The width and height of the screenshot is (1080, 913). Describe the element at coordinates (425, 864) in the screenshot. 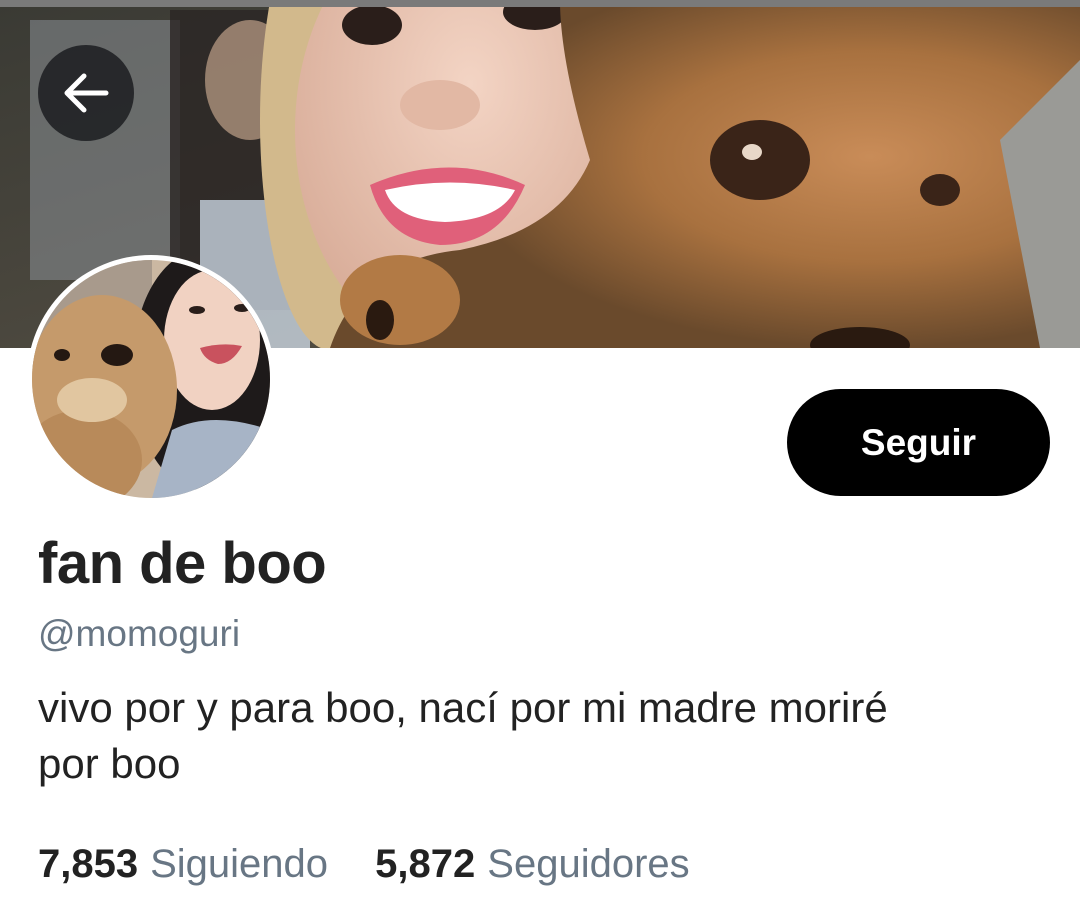

I see `followers-count: 5,872` at that location.